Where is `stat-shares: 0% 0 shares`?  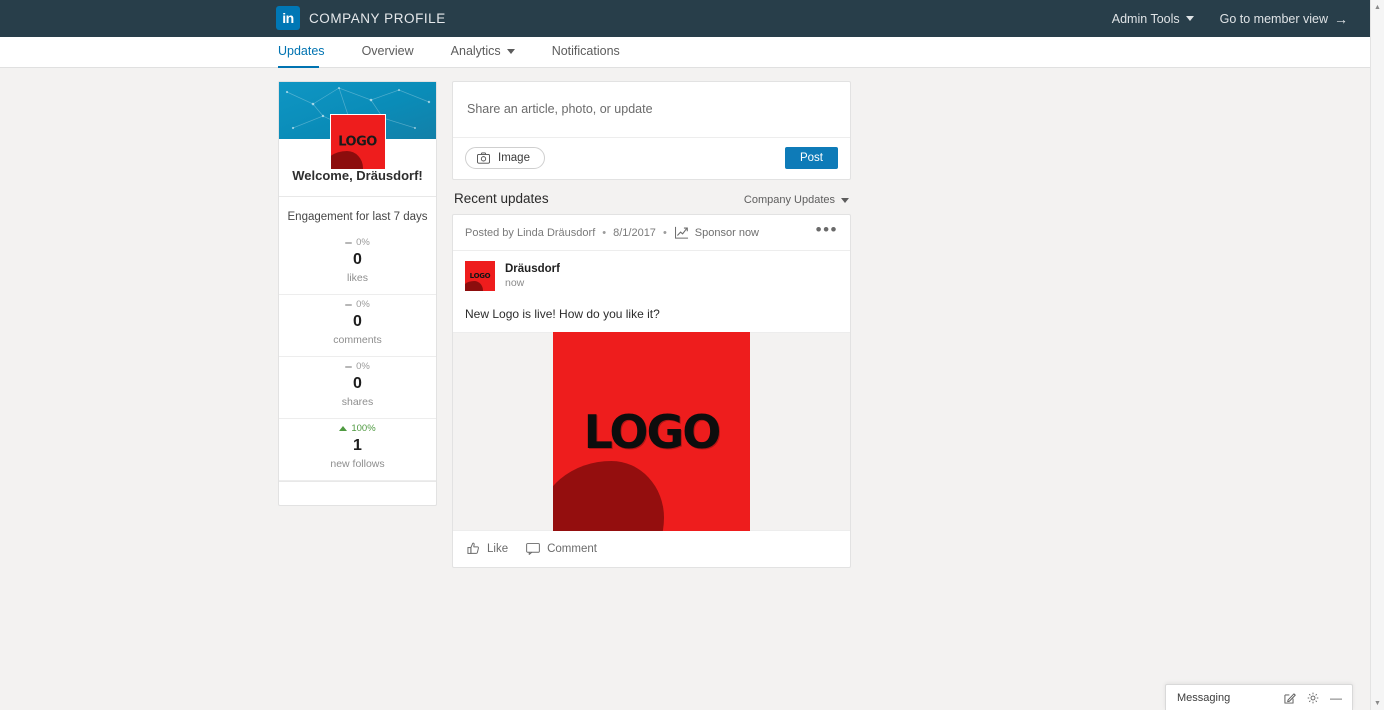
stat-shares: 0% 0 shares is located at coordinates (357, 388).